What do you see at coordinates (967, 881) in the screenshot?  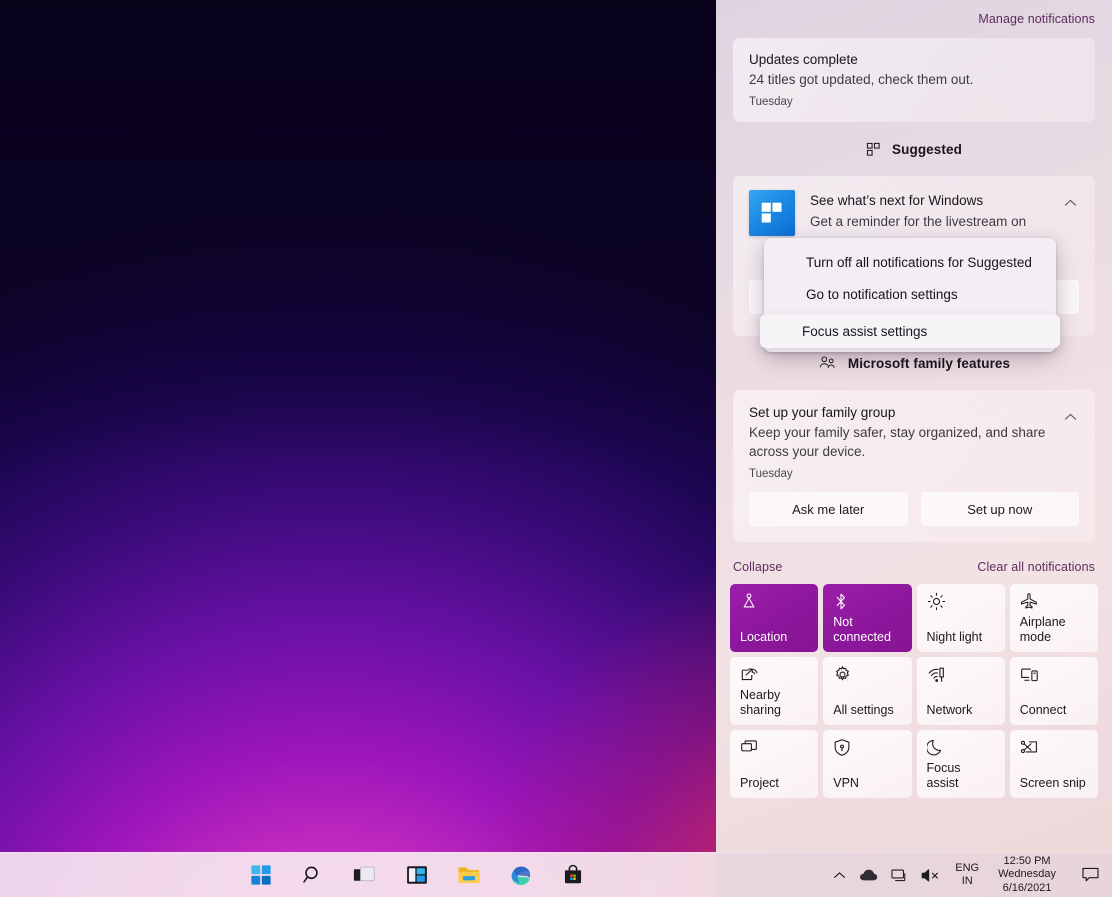 I see `language-secondary: IN` at bounding box center [967, 881].